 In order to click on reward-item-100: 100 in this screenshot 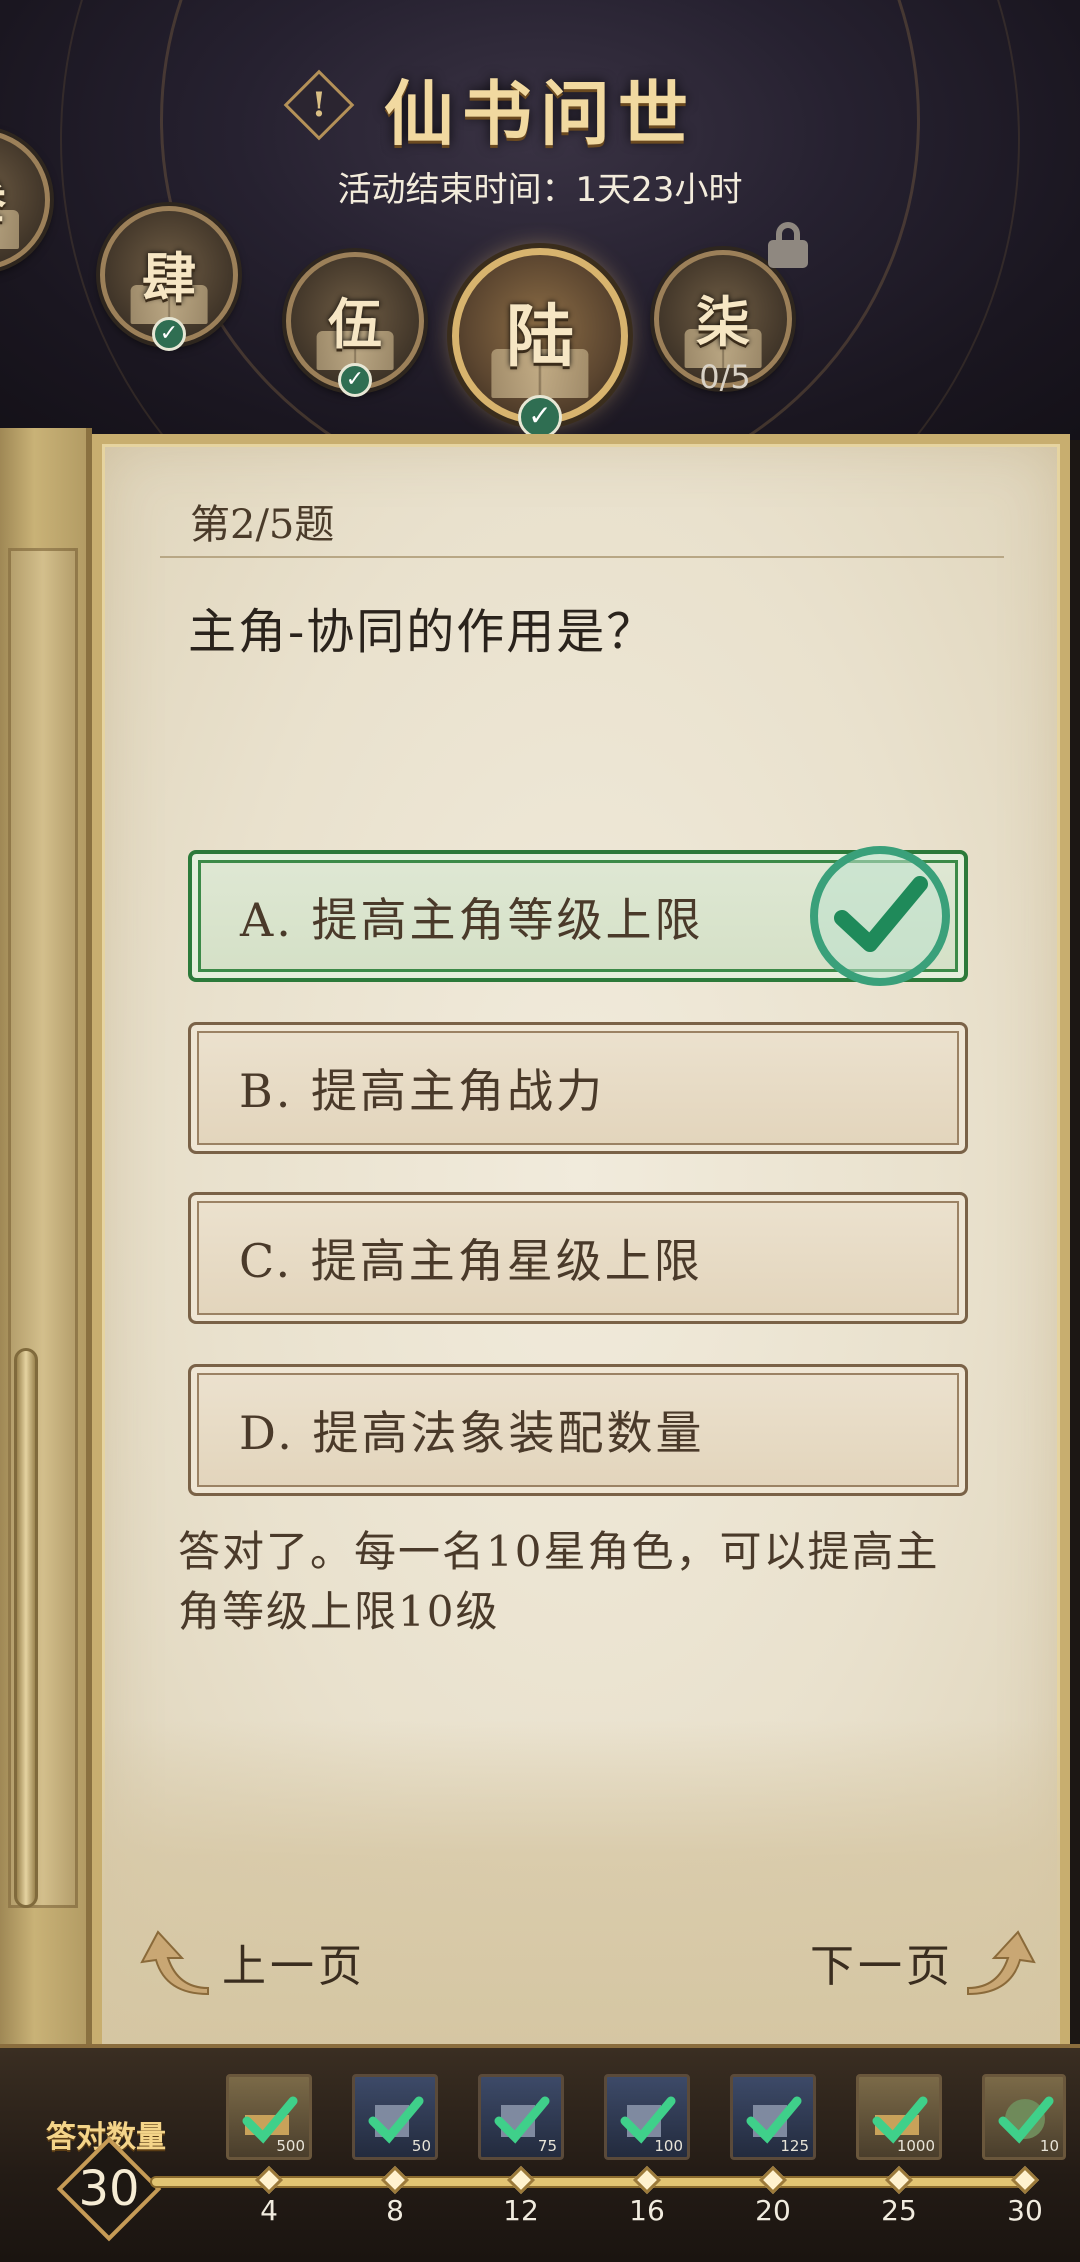, I will do `click(647, 2117)`.